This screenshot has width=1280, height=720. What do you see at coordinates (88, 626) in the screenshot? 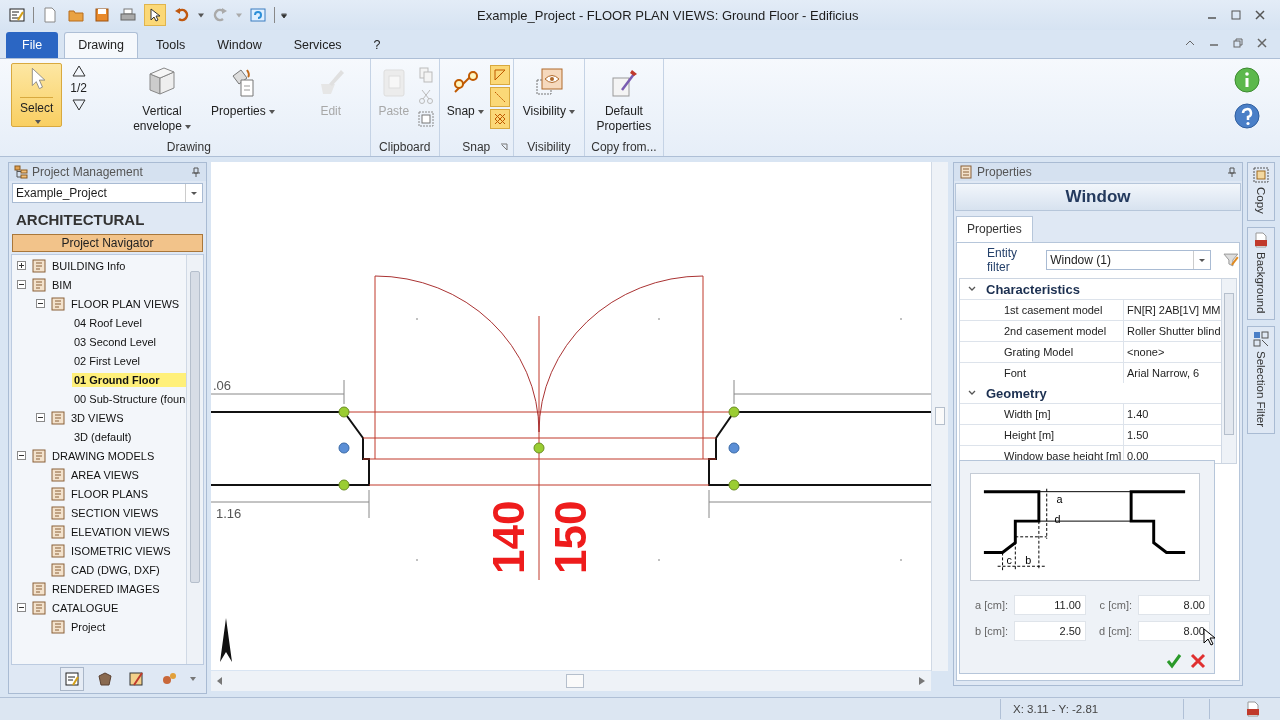
I see `tree-item: Project` at bounding box center [88, 626].